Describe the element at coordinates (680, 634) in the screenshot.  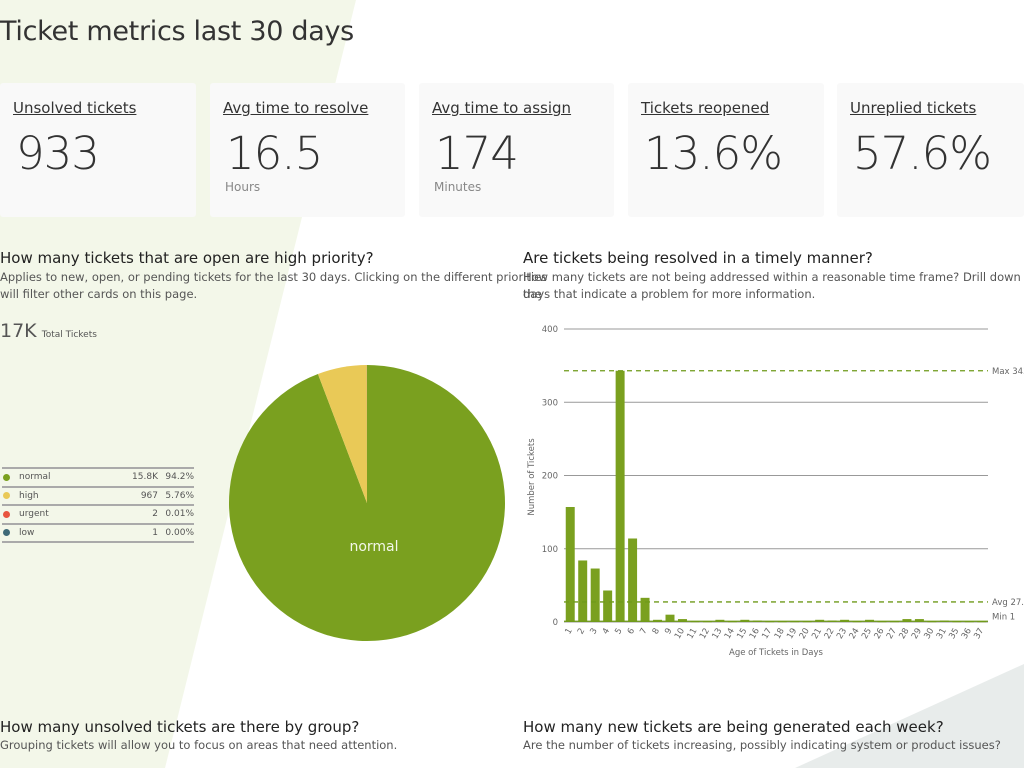
I see `x-tick-label: 10` at that location.